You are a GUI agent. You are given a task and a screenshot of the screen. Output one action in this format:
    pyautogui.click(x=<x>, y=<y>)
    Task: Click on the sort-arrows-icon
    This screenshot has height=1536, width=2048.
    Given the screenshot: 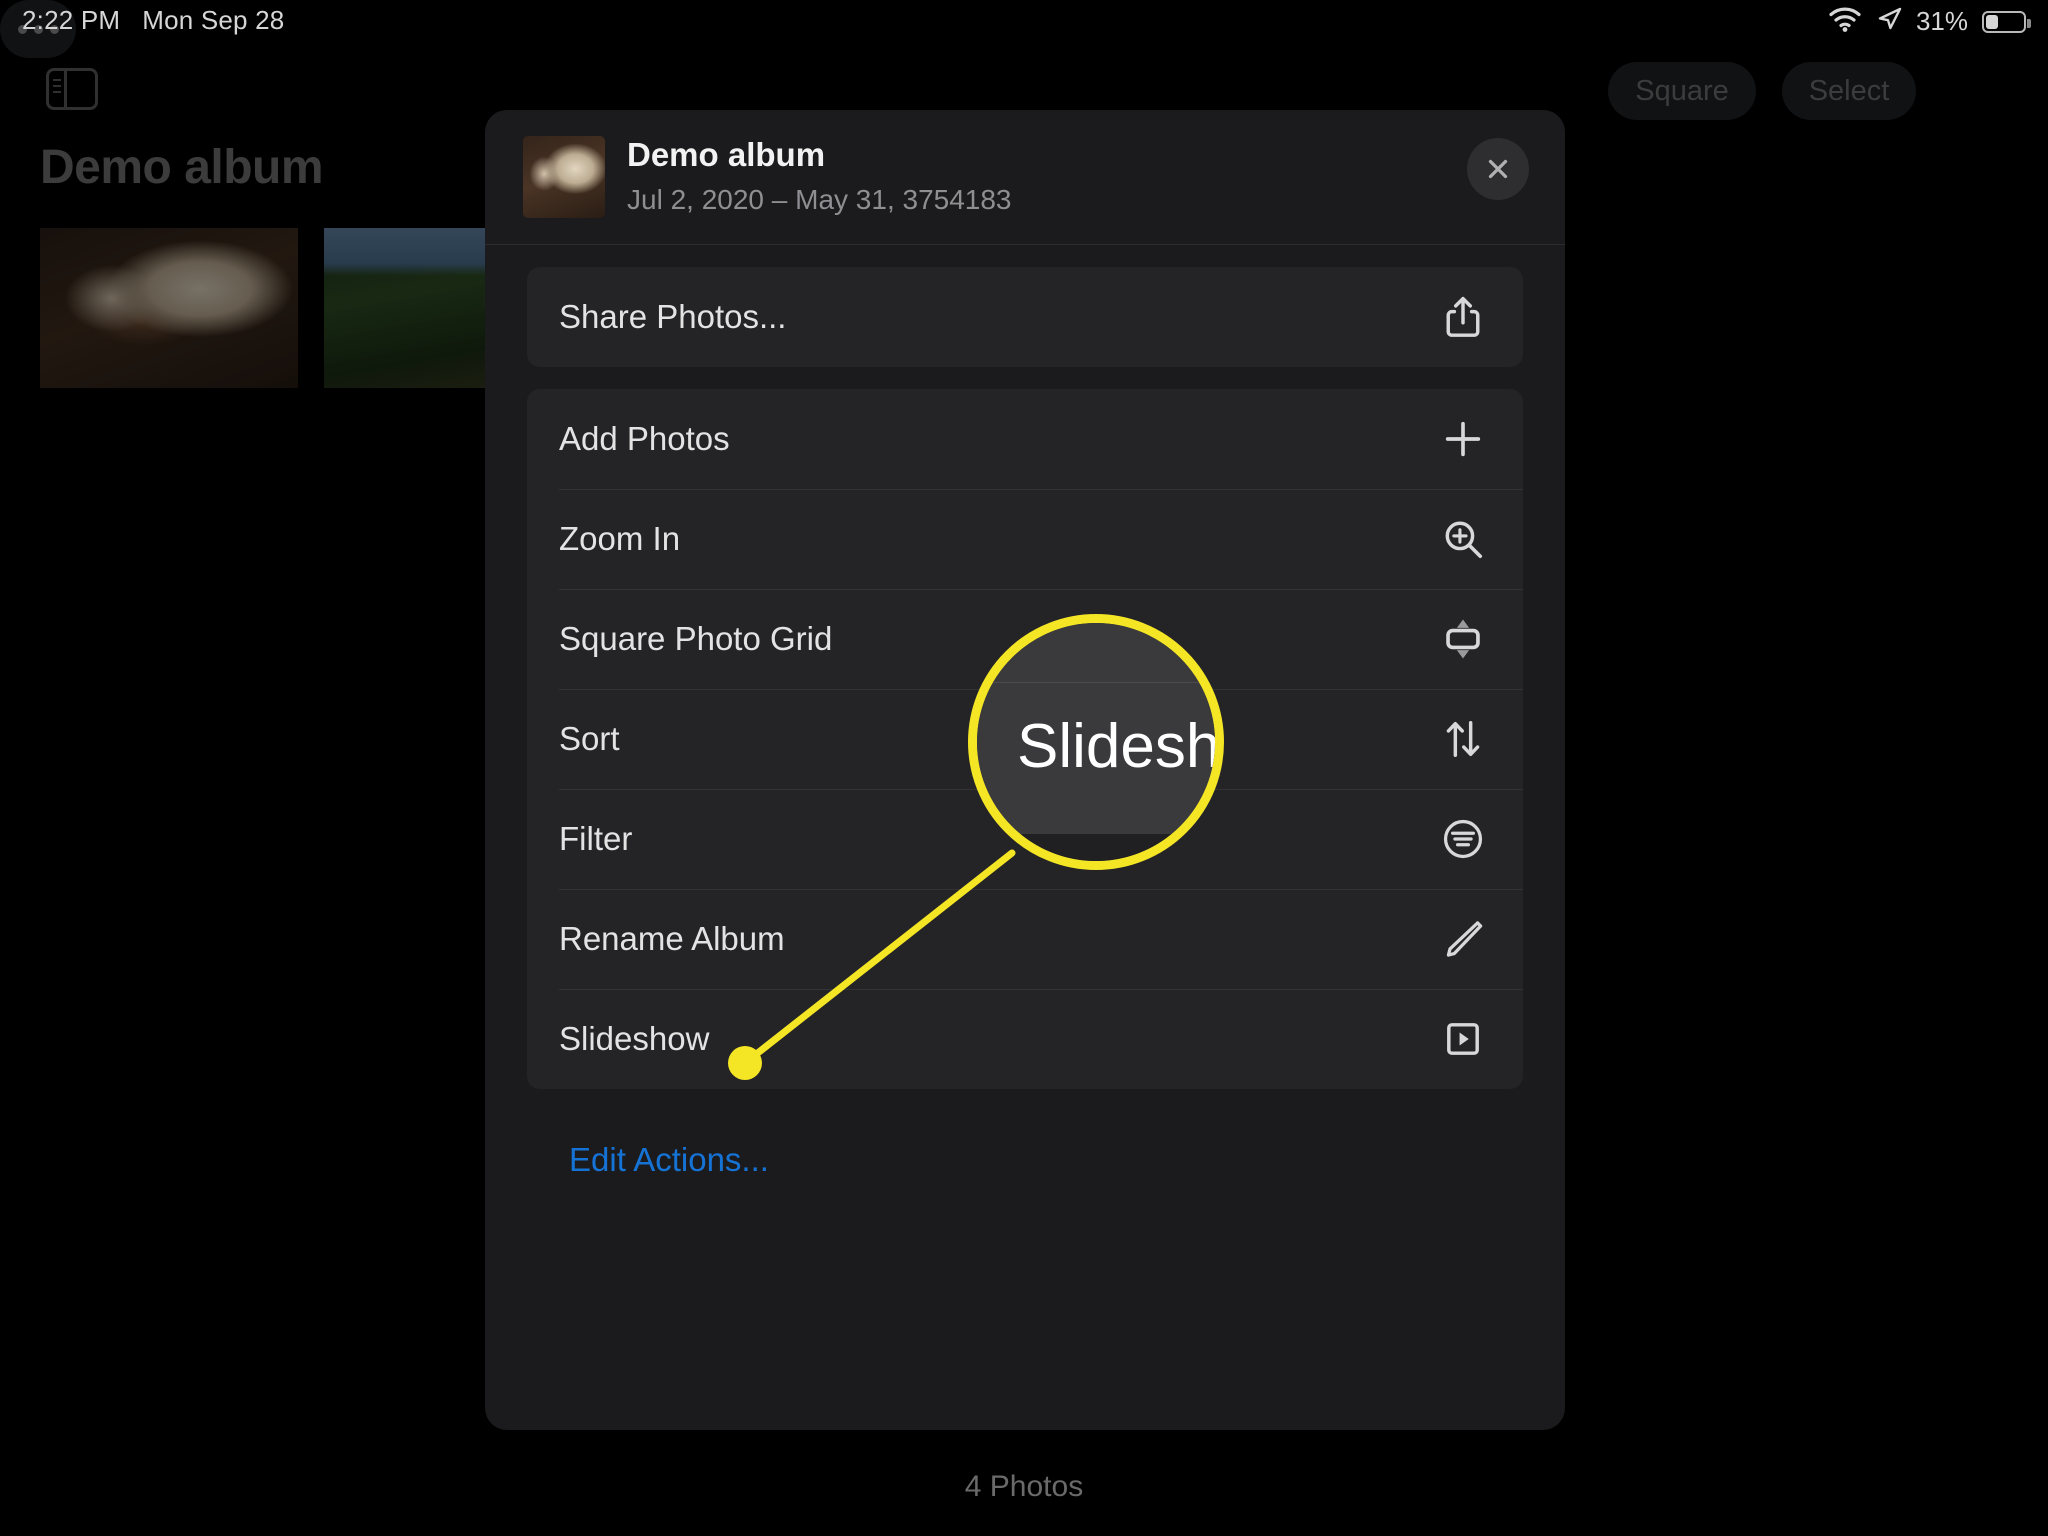 What is the action you would take?
    pyautogui.click(x=1463, y=739)
    